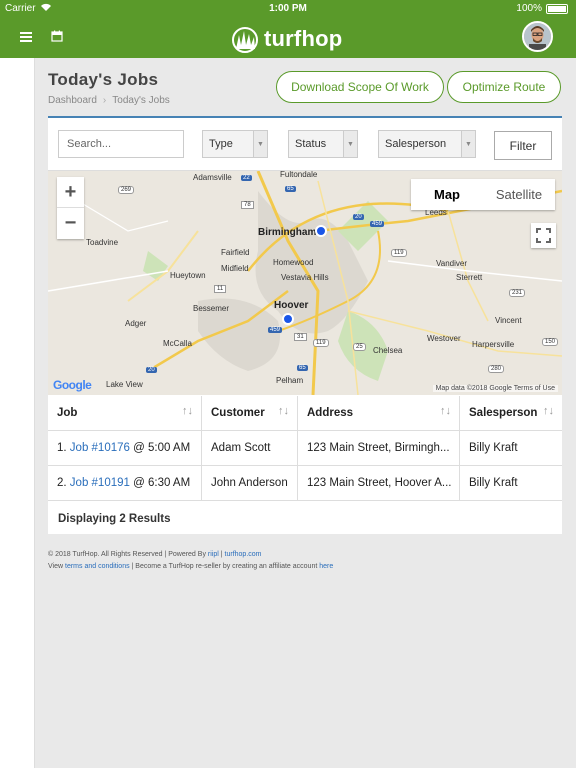 The width and height of the screenshot is (576, 768). I want to click on filter-button: Filter, so click(523, 145).